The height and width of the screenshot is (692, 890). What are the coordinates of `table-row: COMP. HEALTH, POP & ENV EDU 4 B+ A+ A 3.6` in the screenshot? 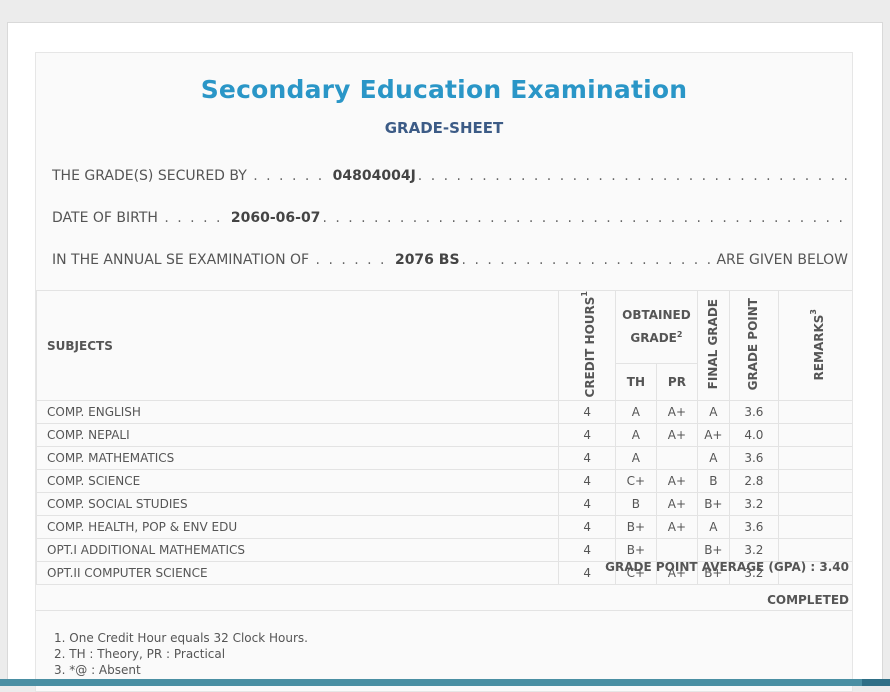 It's located at (444, 527).